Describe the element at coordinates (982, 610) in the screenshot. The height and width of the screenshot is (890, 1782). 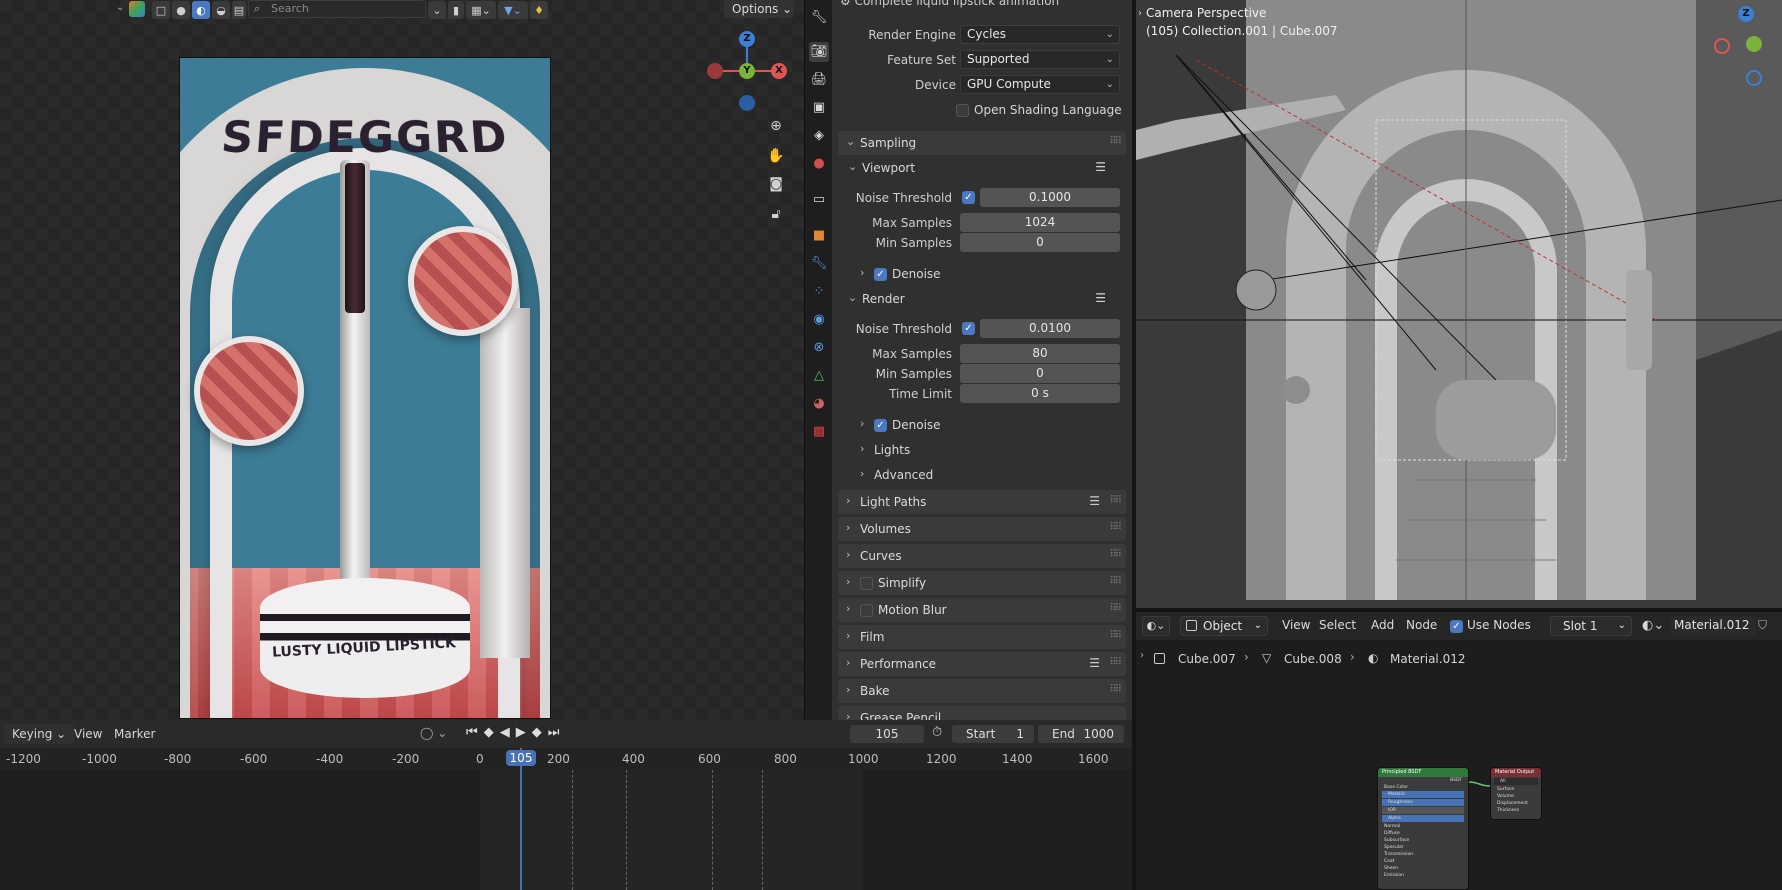
I see `motion-blur-panel: › Motion Blur ⠿⠿` at that location.